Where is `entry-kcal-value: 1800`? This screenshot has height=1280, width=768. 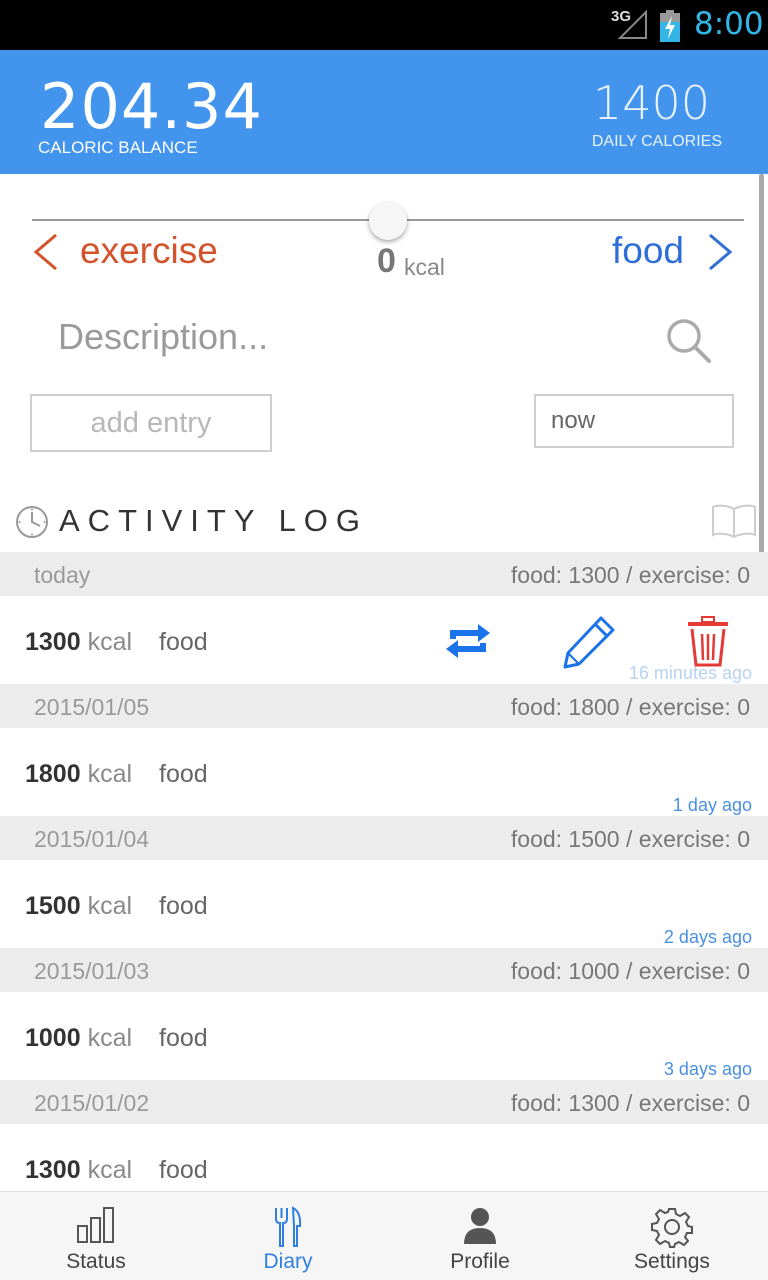
entry-kcal-value: 1800 is located at coordinates (53, 774).